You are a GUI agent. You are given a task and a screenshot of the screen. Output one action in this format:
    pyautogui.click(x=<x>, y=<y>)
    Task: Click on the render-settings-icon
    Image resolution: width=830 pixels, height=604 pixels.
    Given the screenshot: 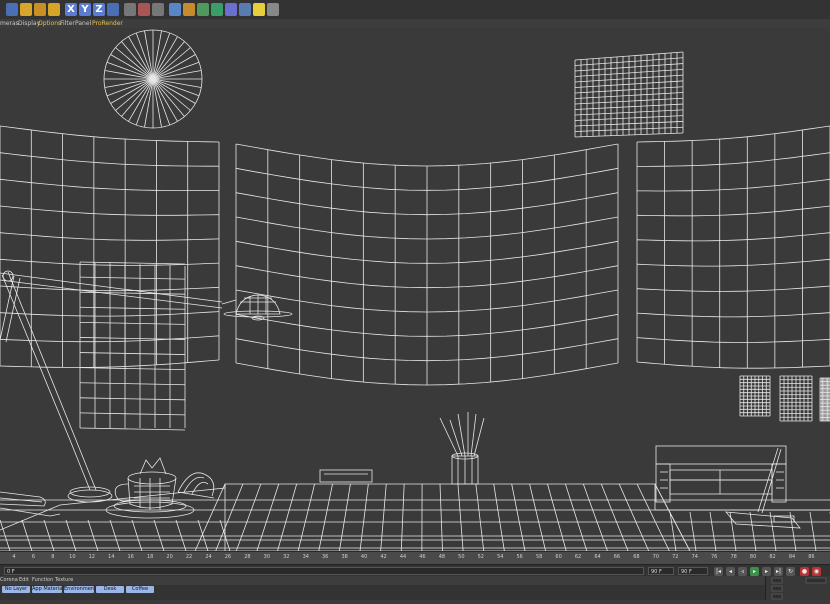 What is the action you would take?
    pyautogui.click(x=158, y=9)
    